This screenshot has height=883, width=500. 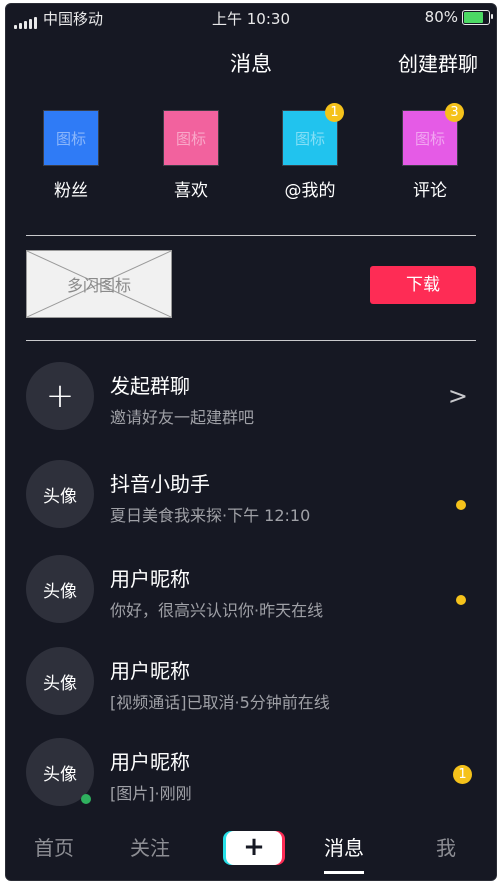 I want to click on header: 消息 创建群聊, so click(x=251, y=62).